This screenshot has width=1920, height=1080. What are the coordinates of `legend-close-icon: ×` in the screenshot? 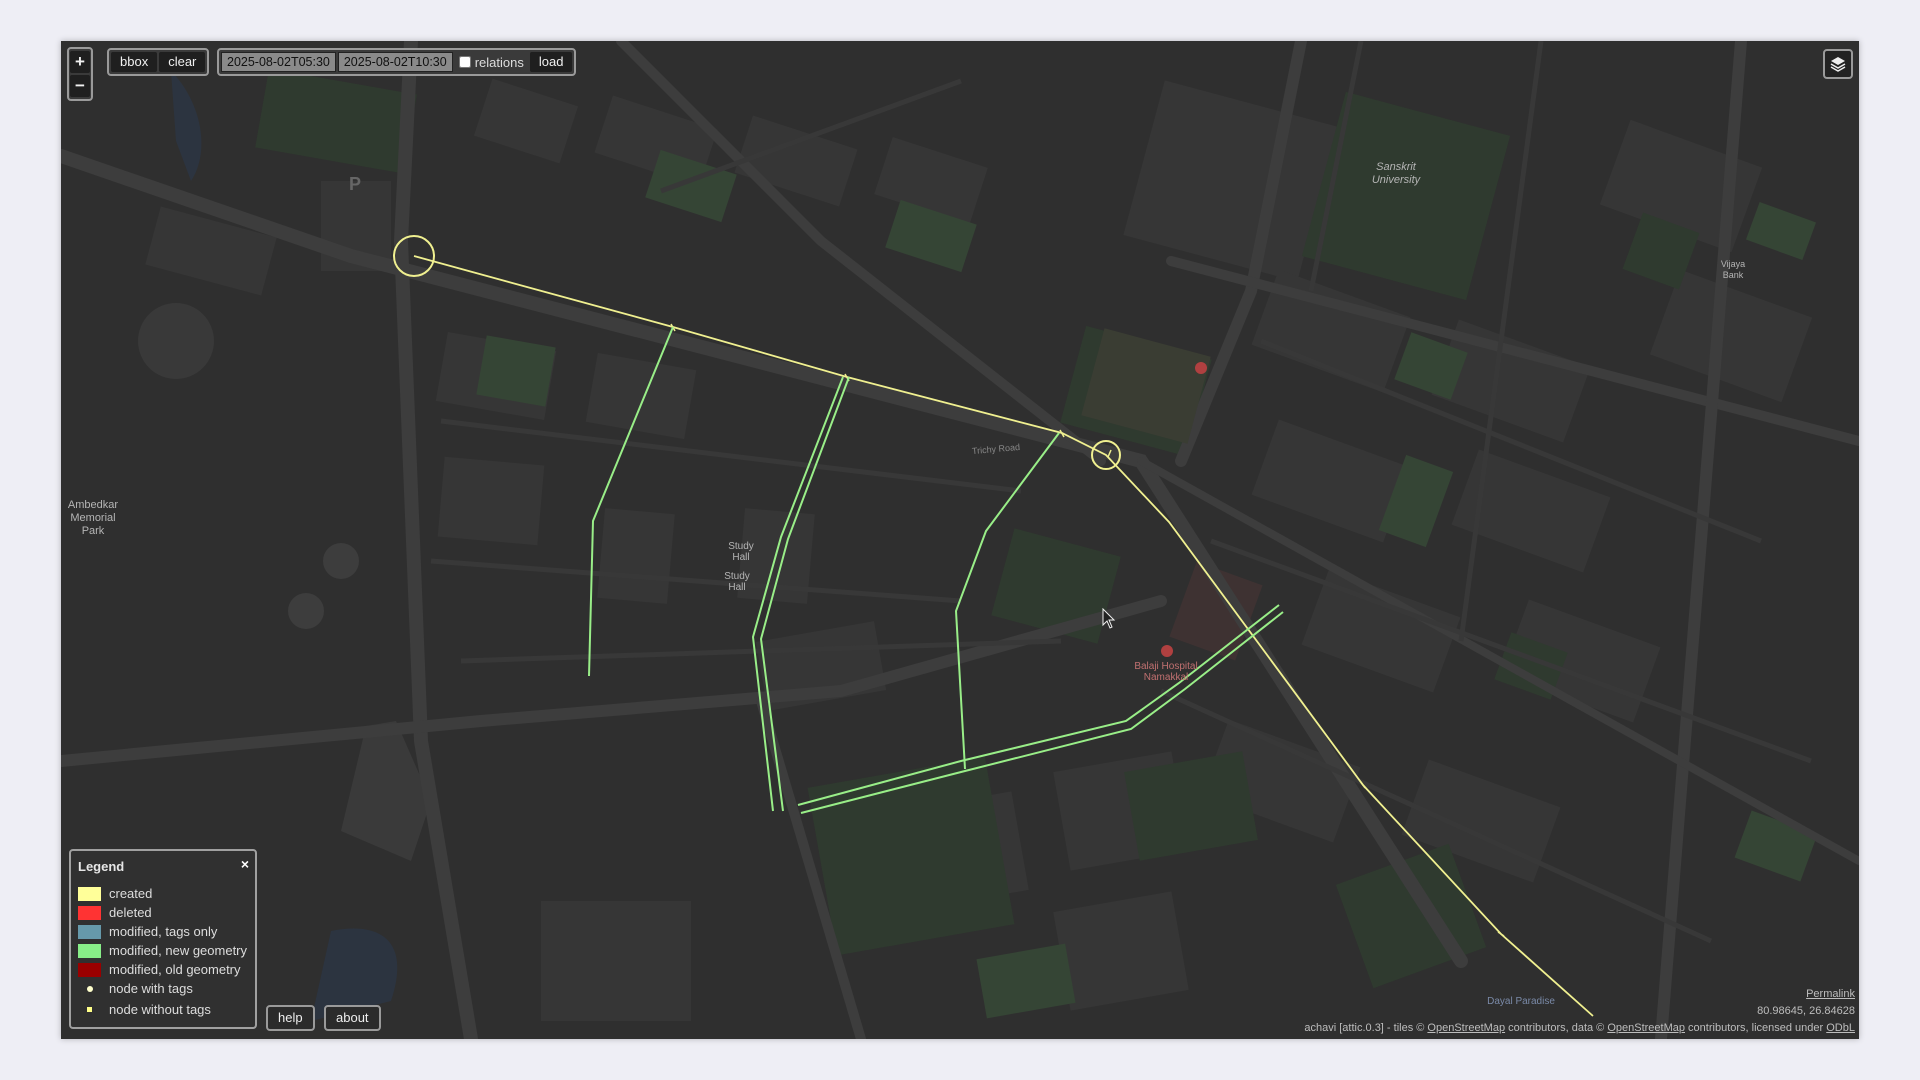 It's located at (245, 864).